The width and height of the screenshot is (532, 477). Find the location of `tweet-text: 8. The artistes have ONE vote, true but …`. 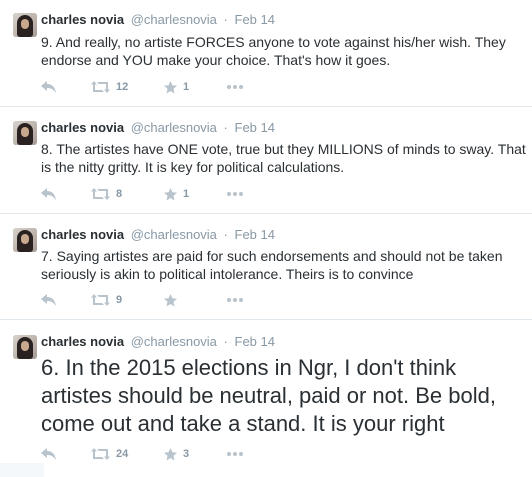

tweet-text: 8. The artistes have ONE vote, true but … is located at coordinates (283, 158).